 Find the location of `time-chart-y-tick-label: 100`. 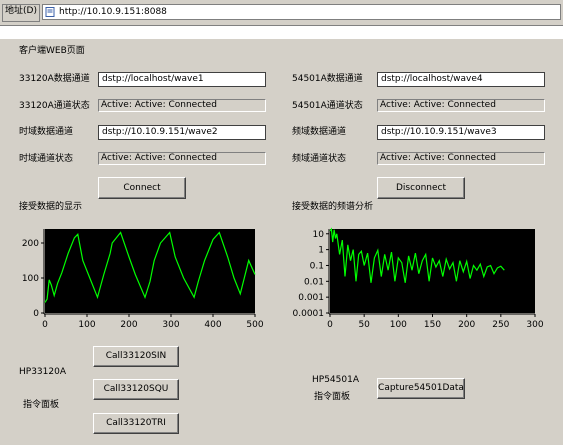

time-chart-y-tick-label: 100 is located at coordinates (30, 279).